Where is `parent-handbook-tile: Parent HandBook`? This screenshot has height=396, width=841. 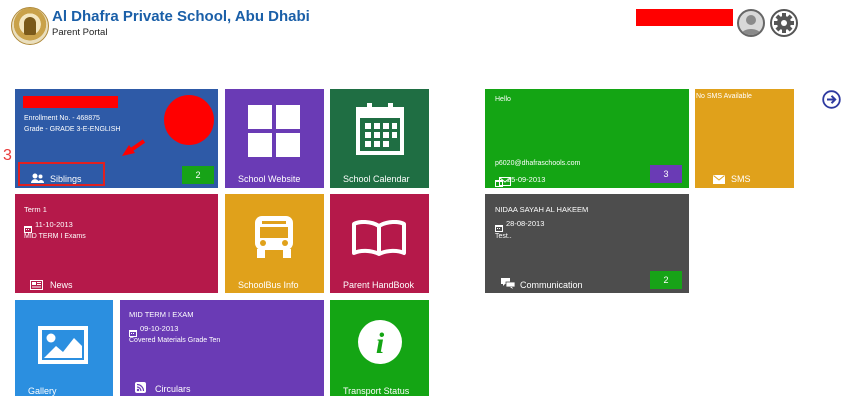 parent-handbook-tile: Parent HandBook is located at coordinates (379, 243).